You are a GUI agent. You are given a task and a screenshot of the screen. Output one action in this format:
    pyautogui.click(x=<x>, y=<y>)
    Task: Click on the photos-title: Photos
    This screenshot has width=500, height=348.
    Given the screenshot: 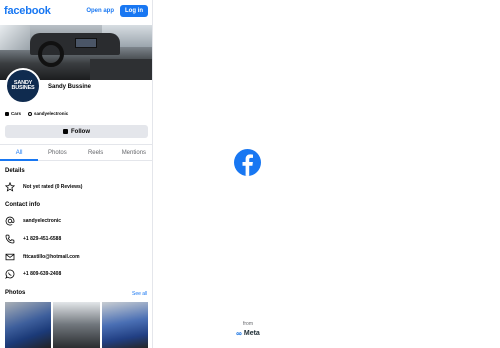 What is the action you would take?
    pyautogui.click(x=15, y=293)
    